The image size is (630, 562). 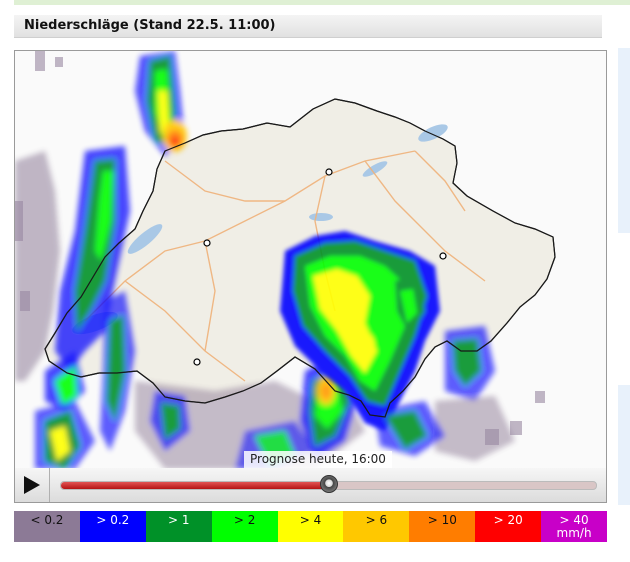 What do you see at coordinates (318, 459) in the screenshot?
I see `forecast-time-label: Prognose heute, 16:00` at bounding box center [318, 459].